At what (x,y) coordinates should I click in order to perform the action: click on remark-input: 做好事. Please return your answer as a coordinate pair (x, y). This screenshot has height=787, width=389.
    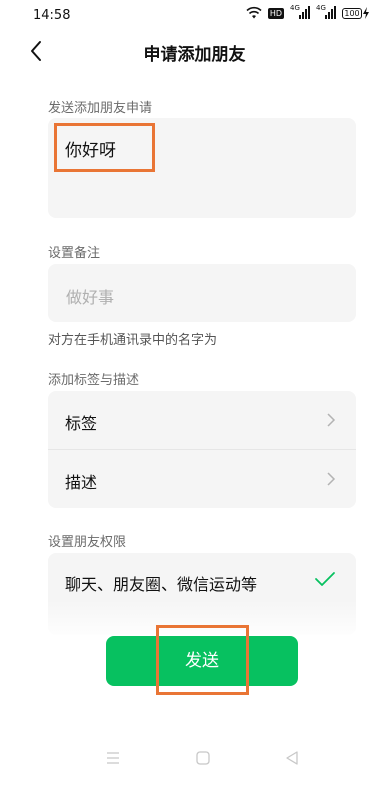
    Looking at the image, I should click on (202, 293).